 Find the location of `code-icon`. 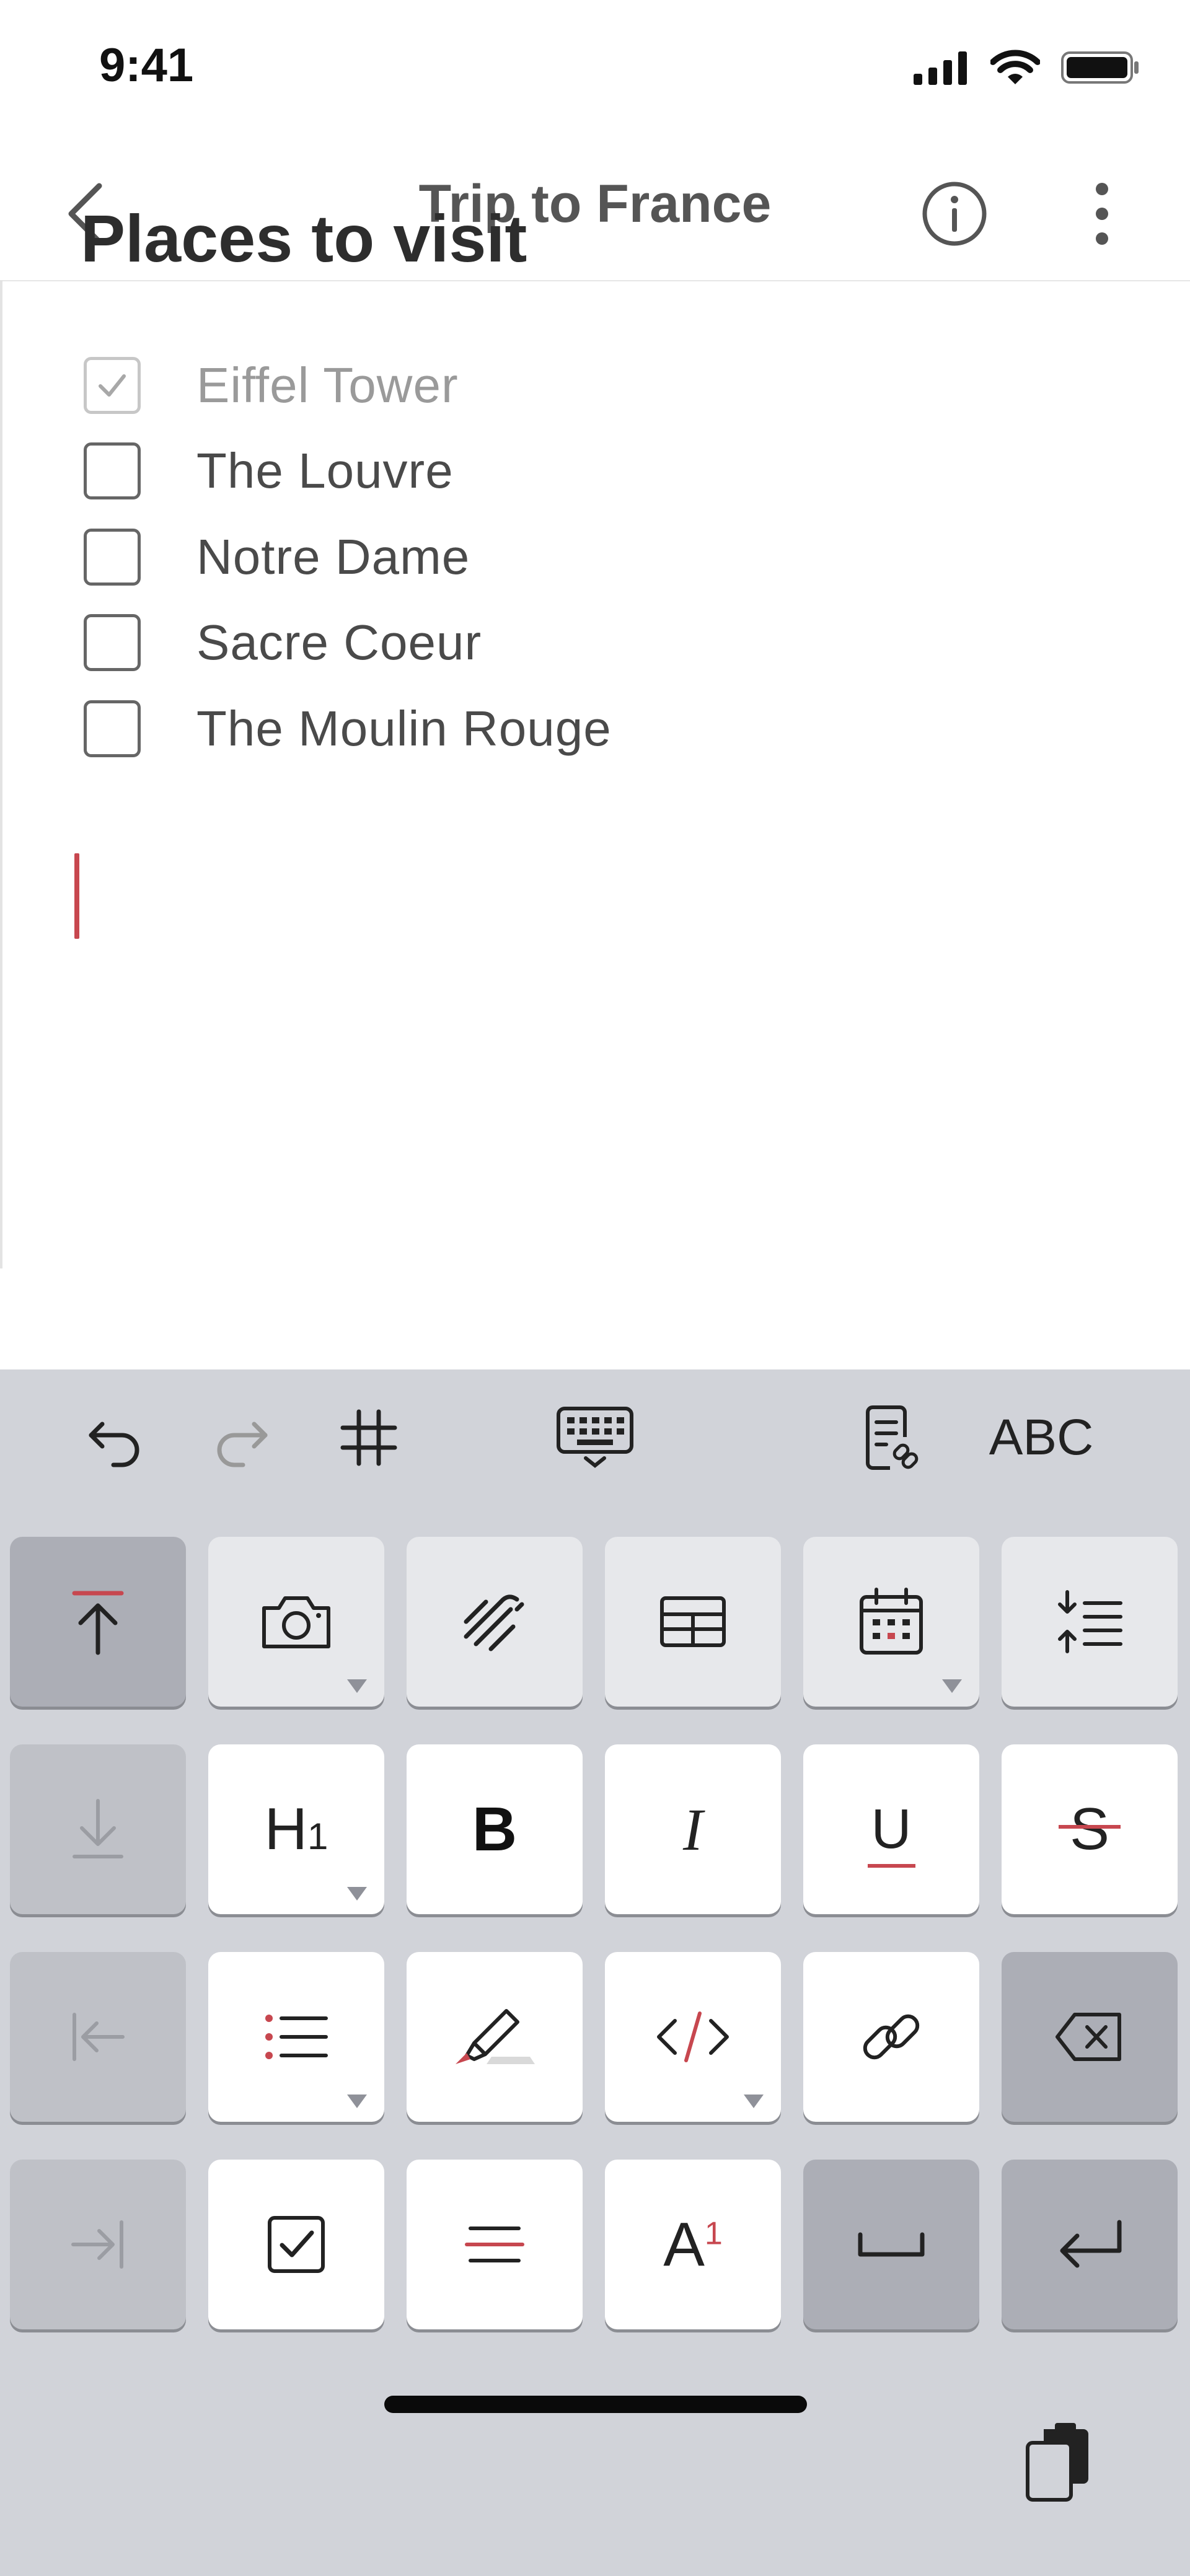

code-icon is located at coordinates (693, 2037).